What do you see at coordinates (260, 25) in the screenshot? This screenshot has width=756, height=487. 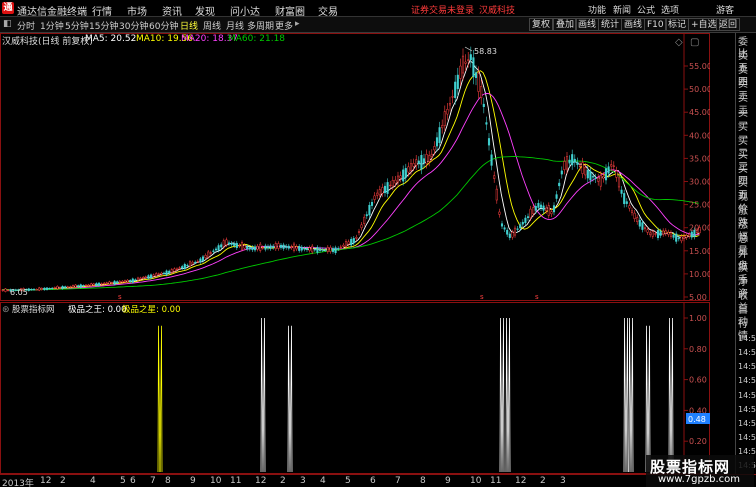 I see `period-multi: 多周期` at bounding box center [260, 25].